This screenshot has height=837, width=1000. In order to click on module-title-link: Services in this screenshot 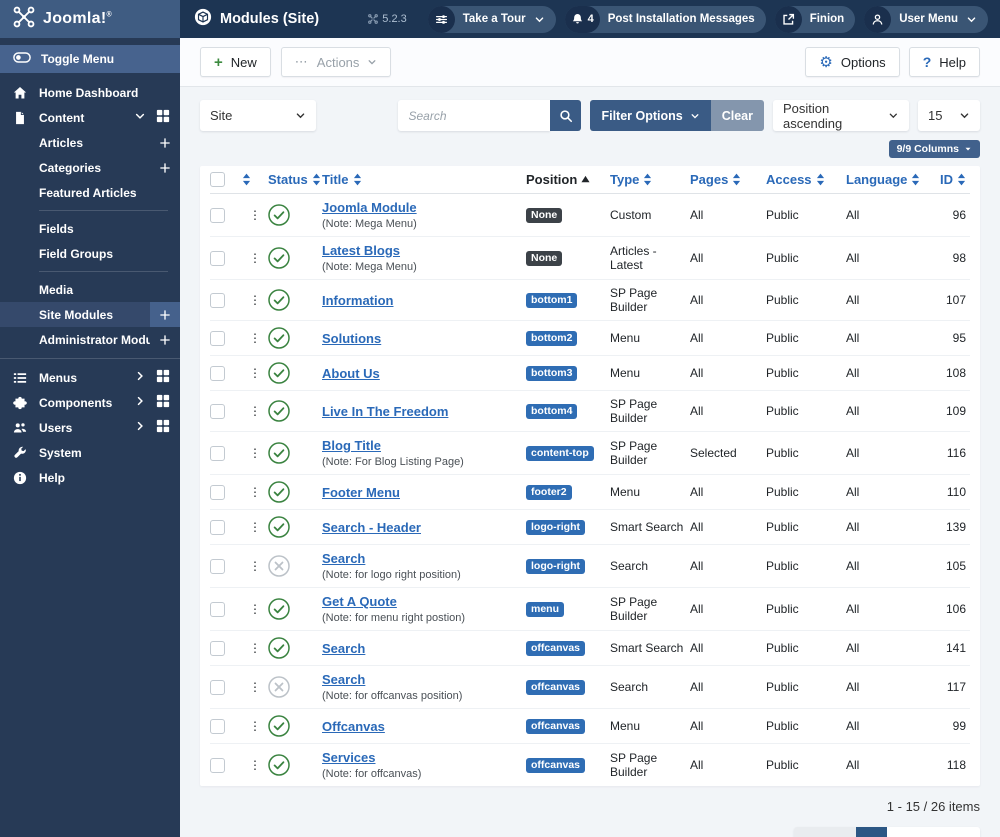, I will do `click(349, 757)`.